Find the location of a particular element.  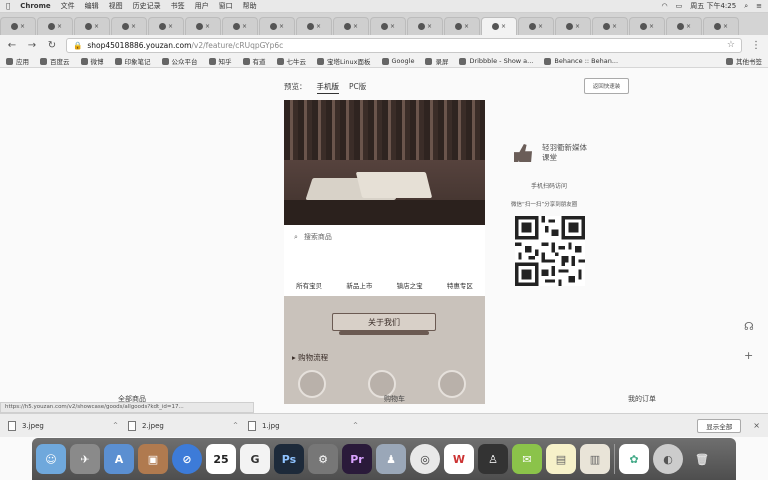

close-icon: × is located at coordinates (756, 425).